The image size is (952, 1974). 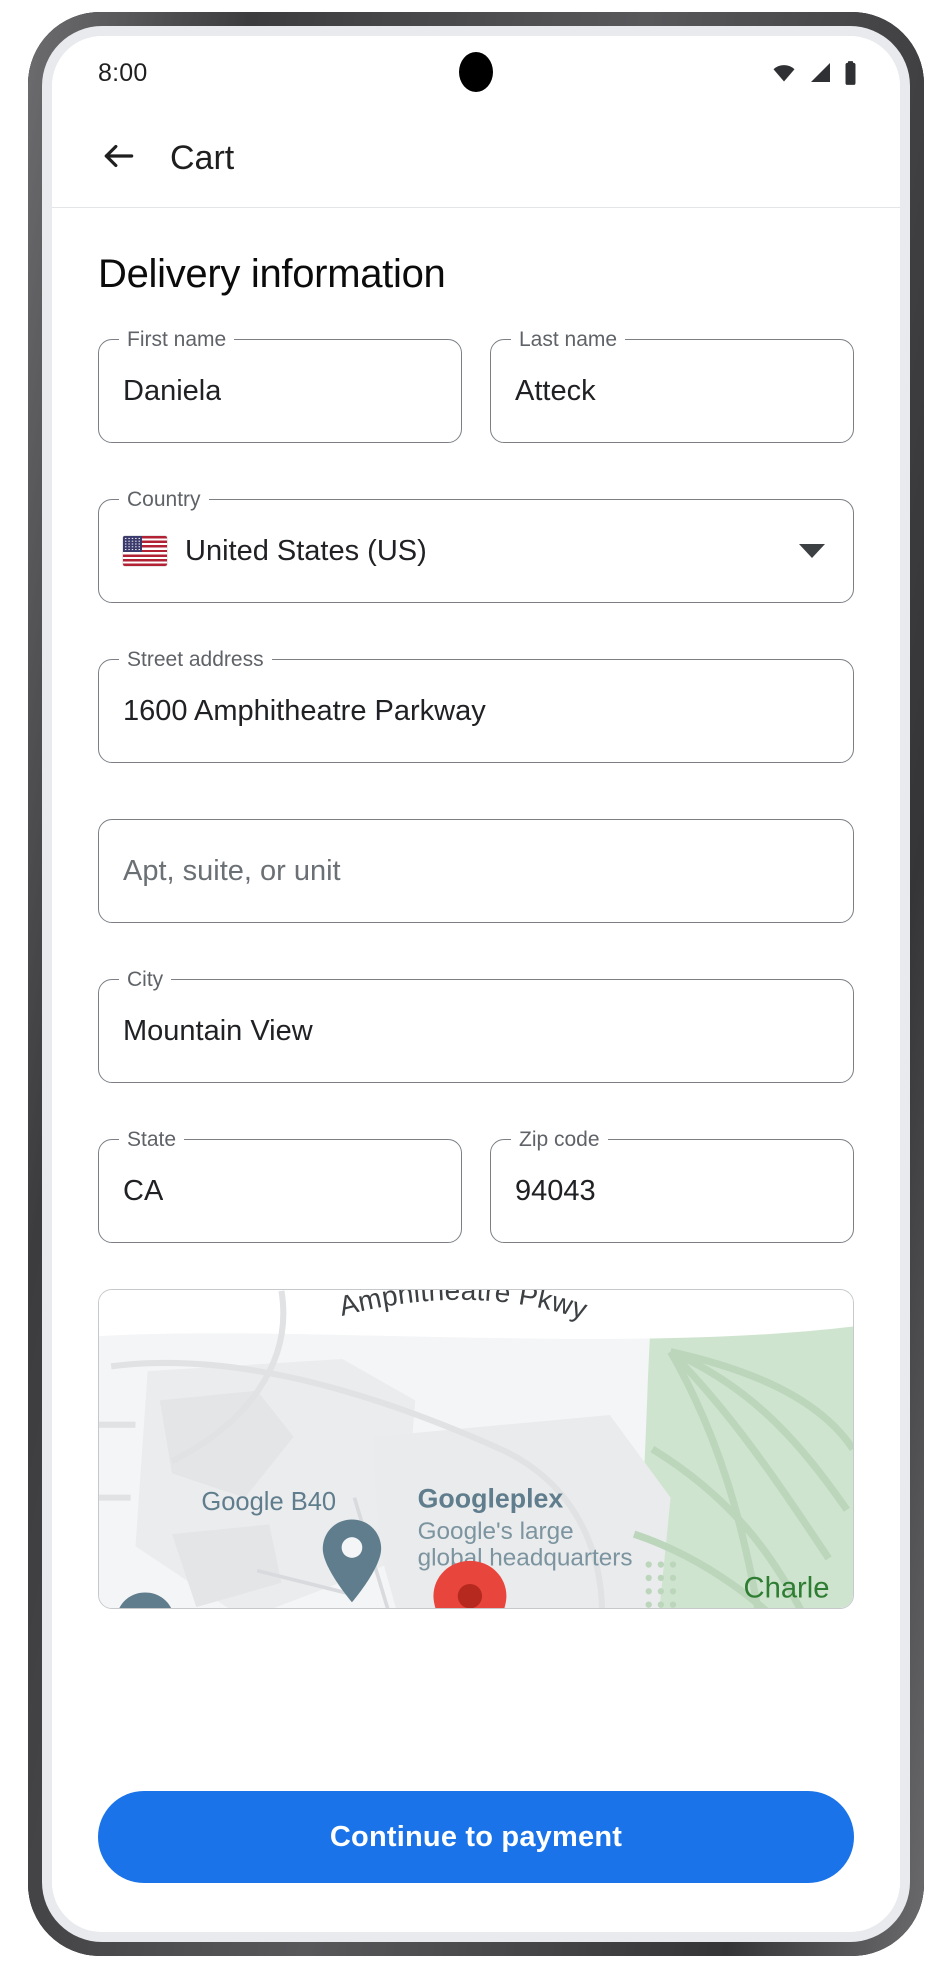 I want to click on apt-suite-unit-field: Apt, suite, or unit, so click(x=476, y=871).